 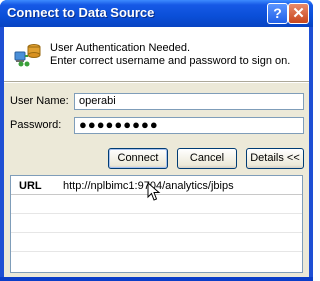 What do you see at coordinates (81, 12) in the screenshot?
I see `window-title: Connect to Data Source` at bounding box center [81, 12].